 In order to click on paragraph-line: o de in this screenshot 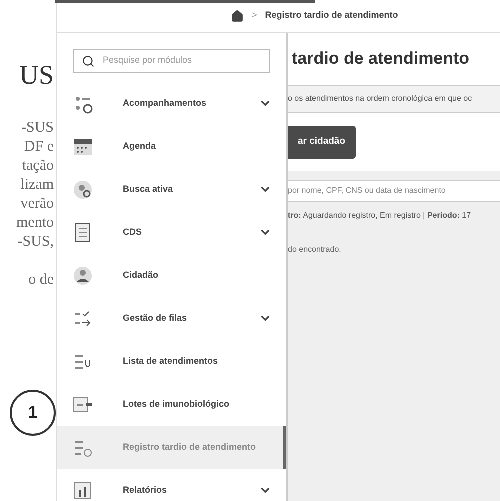, I will do `click(41, 280)`.